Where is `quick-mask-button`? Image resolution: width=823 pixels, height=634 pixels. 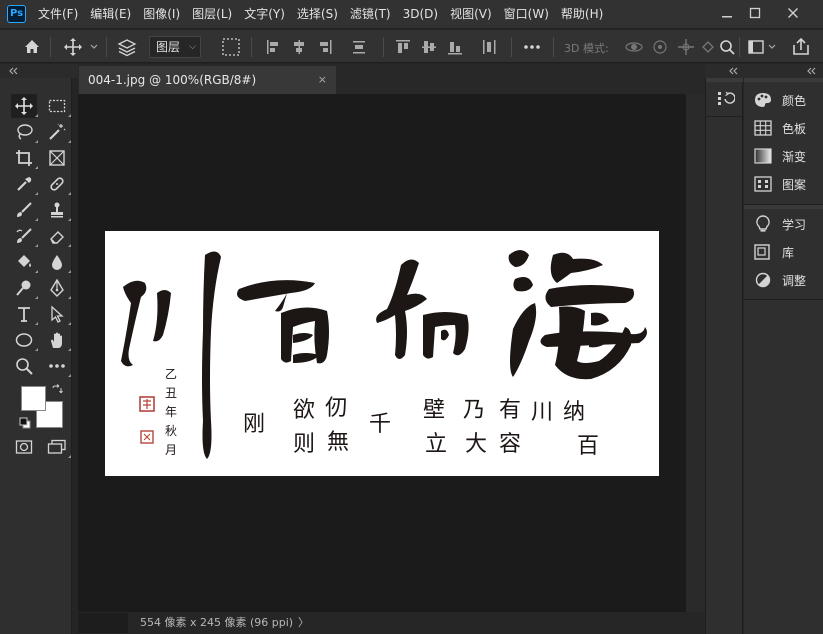 quick-mask-button is located at coordinates (24, 447).